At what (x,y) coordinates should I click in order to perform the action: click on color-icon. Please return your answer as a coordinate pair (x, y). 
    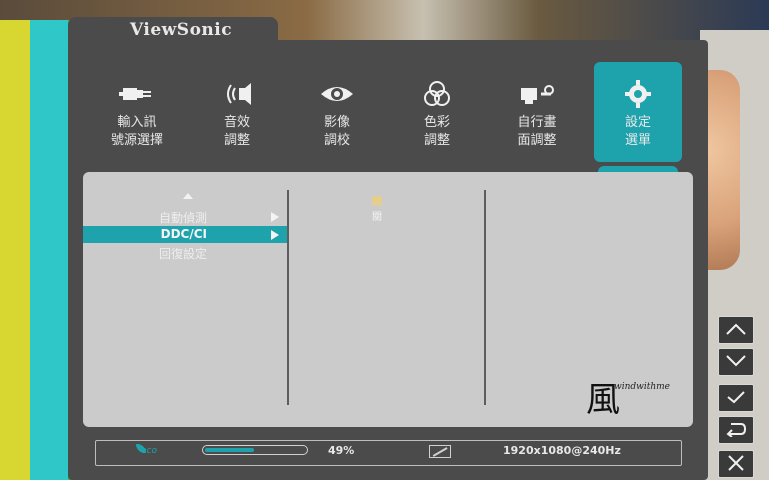
    Looking at the image, I should click on (437, 93).